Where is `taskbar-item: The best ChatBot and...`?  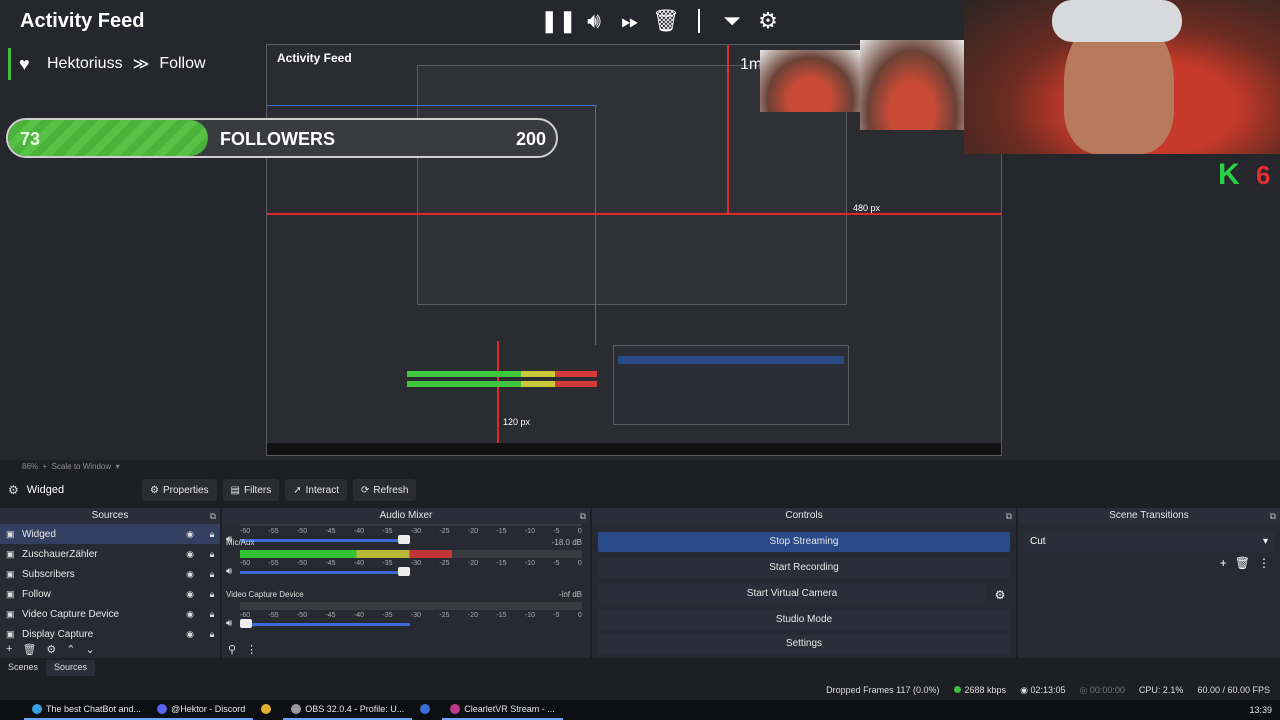 taskbar-item: The best ChatBot and... is located at coordinates (87, 710).